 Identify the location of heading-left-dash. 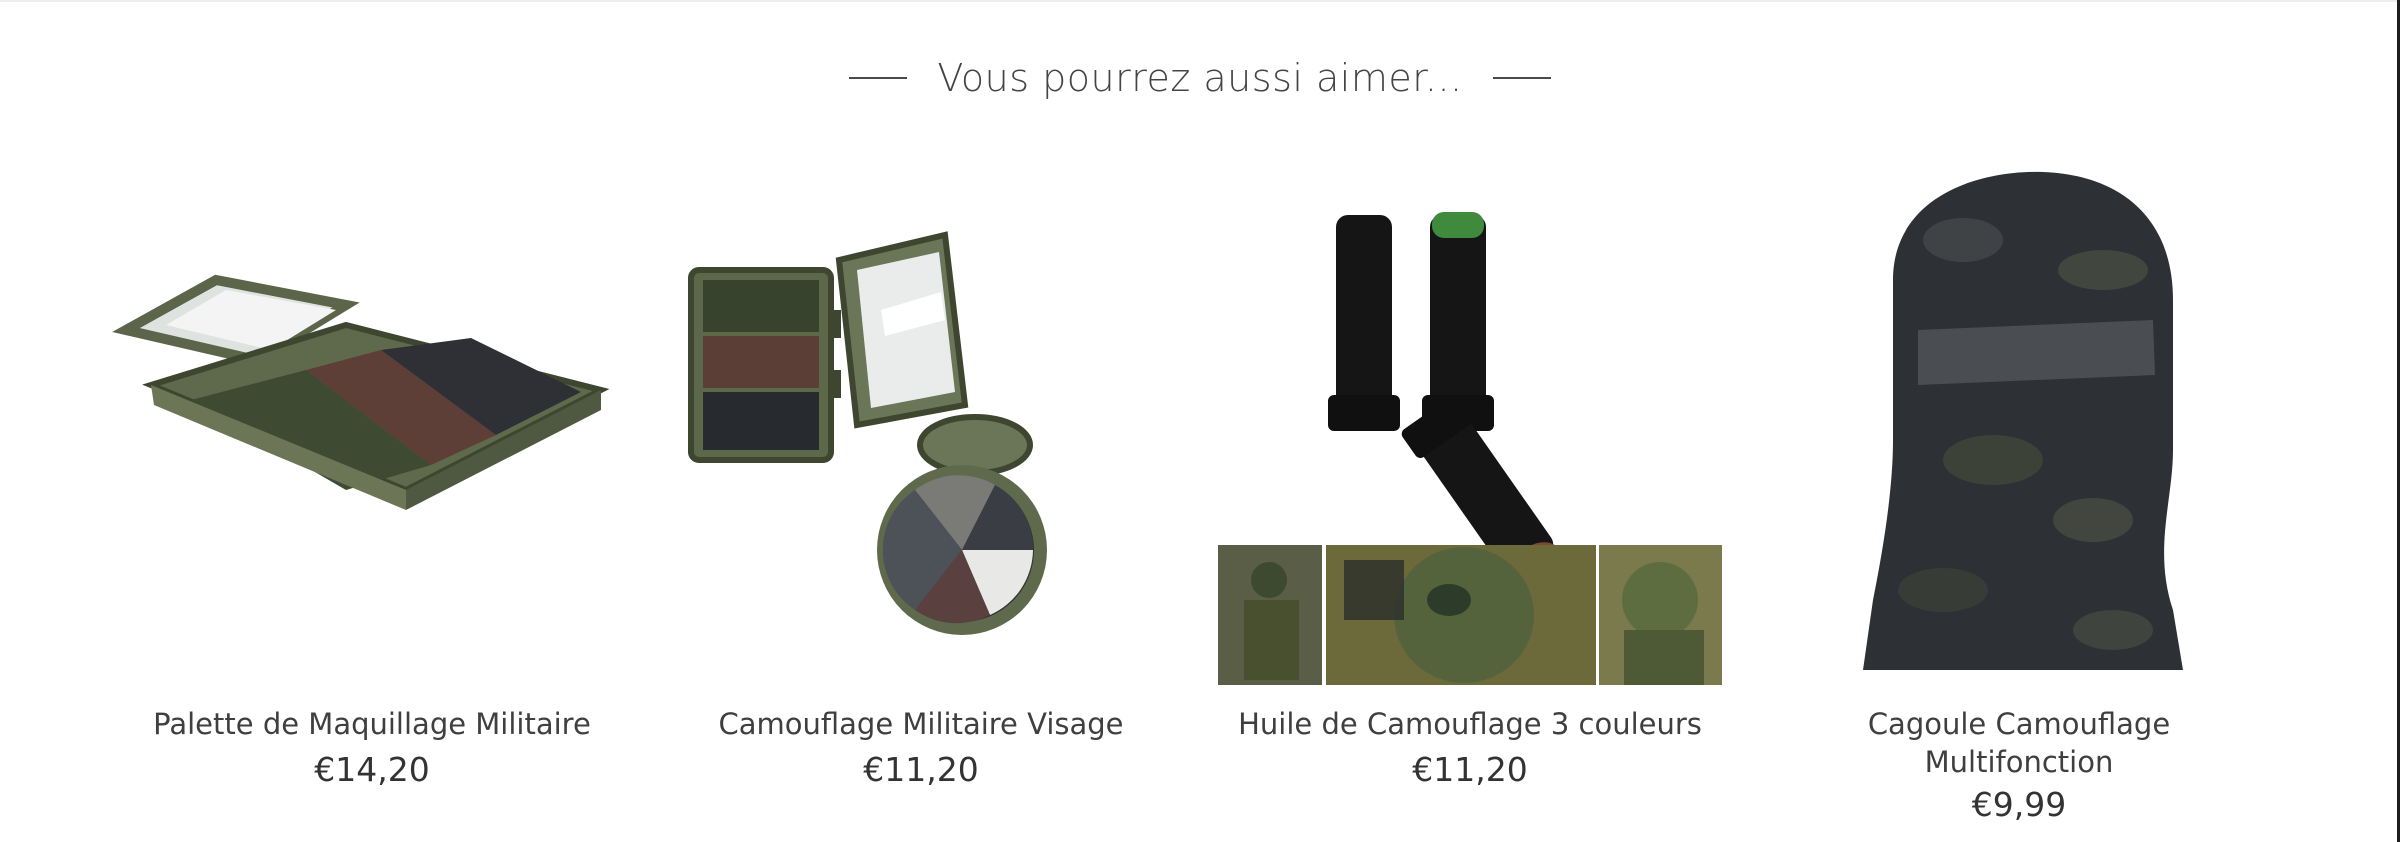
(878, 78).